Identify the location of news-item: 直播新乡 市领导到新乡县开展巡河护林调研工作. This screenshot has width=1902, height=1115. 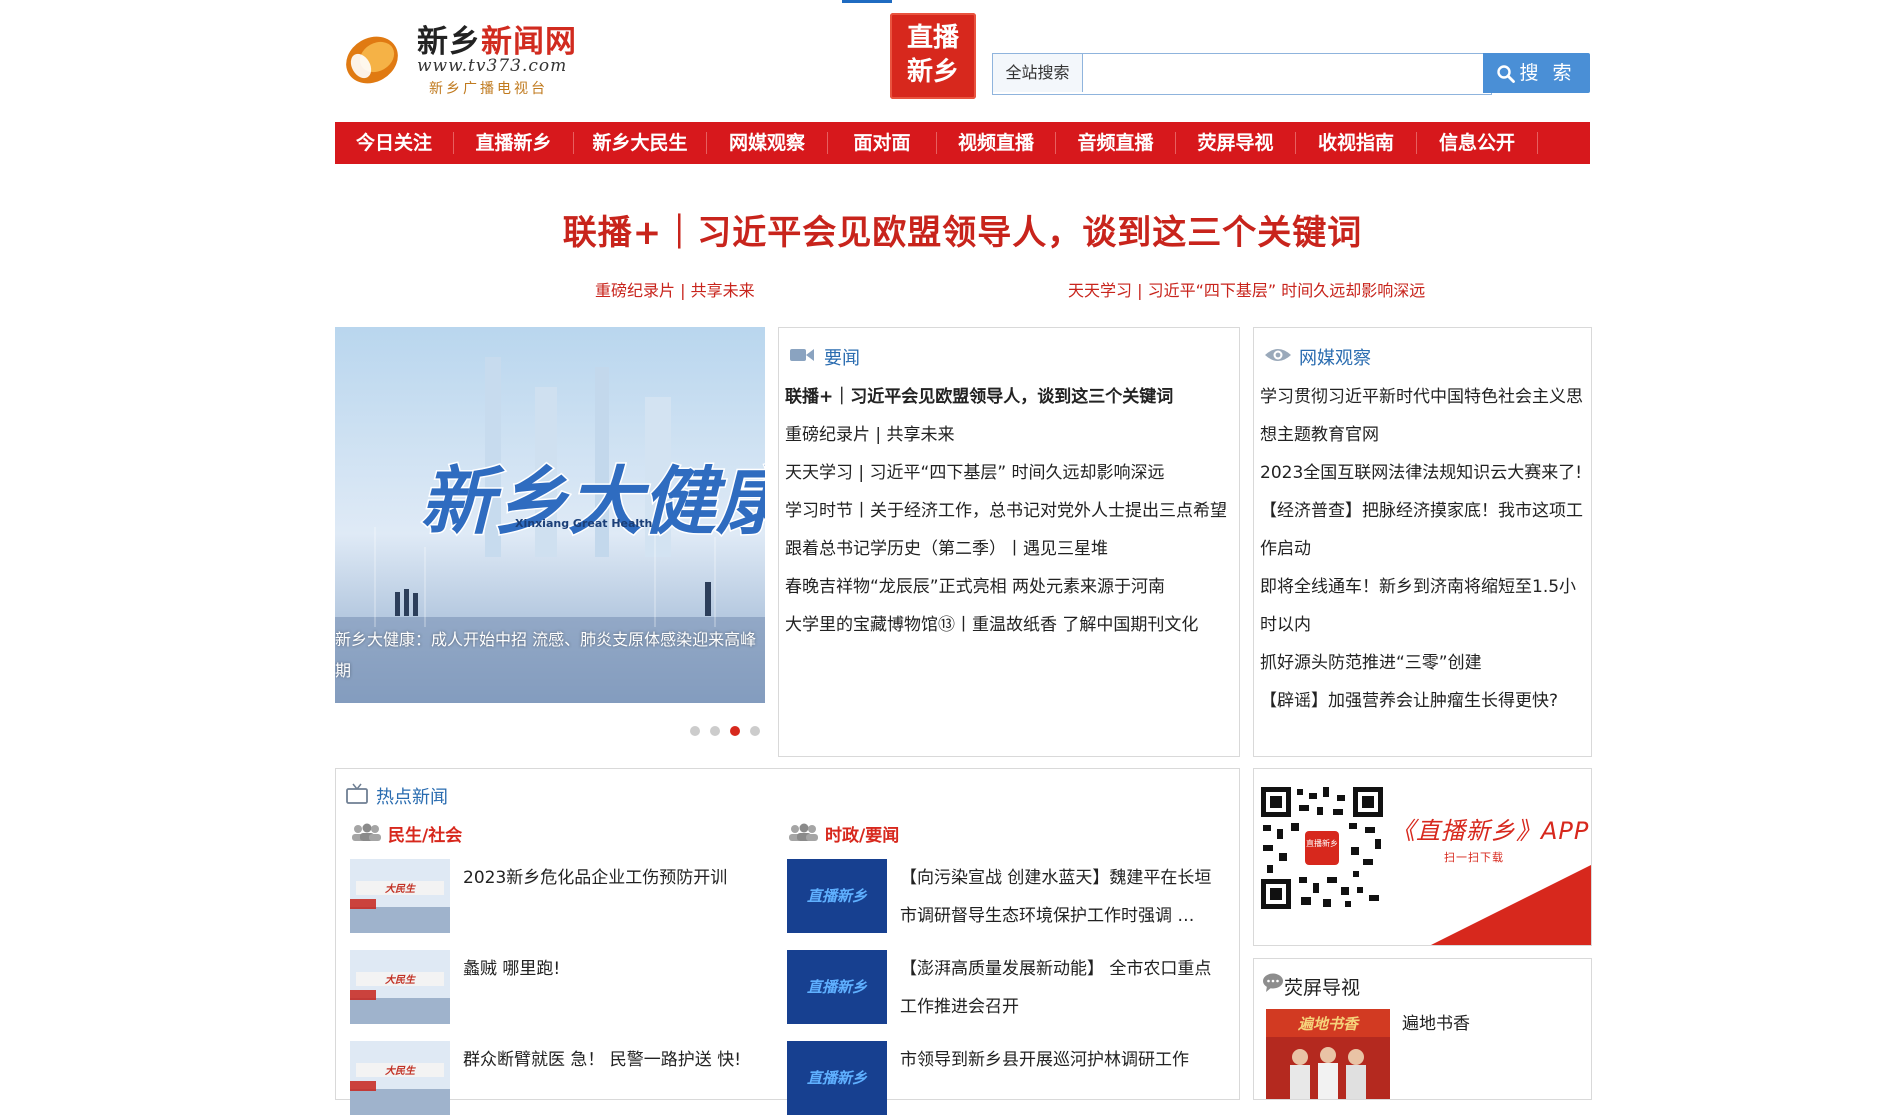
(1007, 1078).